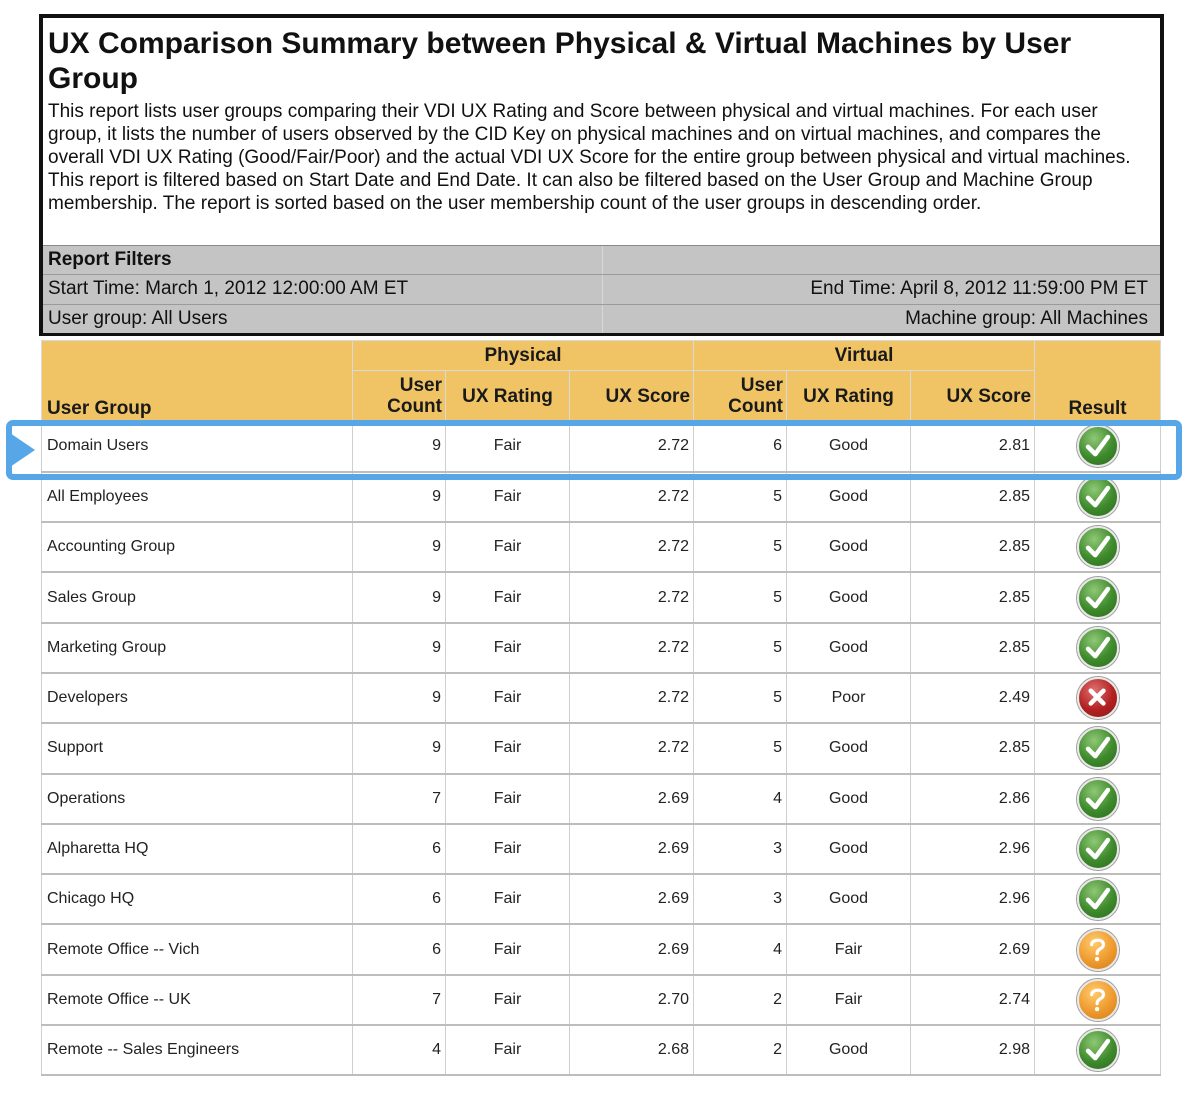  What do you see at coordinates (197, 598) in the screenshot?
I see `user-group-cell: Sales Group` at bounding box center [197, 598].